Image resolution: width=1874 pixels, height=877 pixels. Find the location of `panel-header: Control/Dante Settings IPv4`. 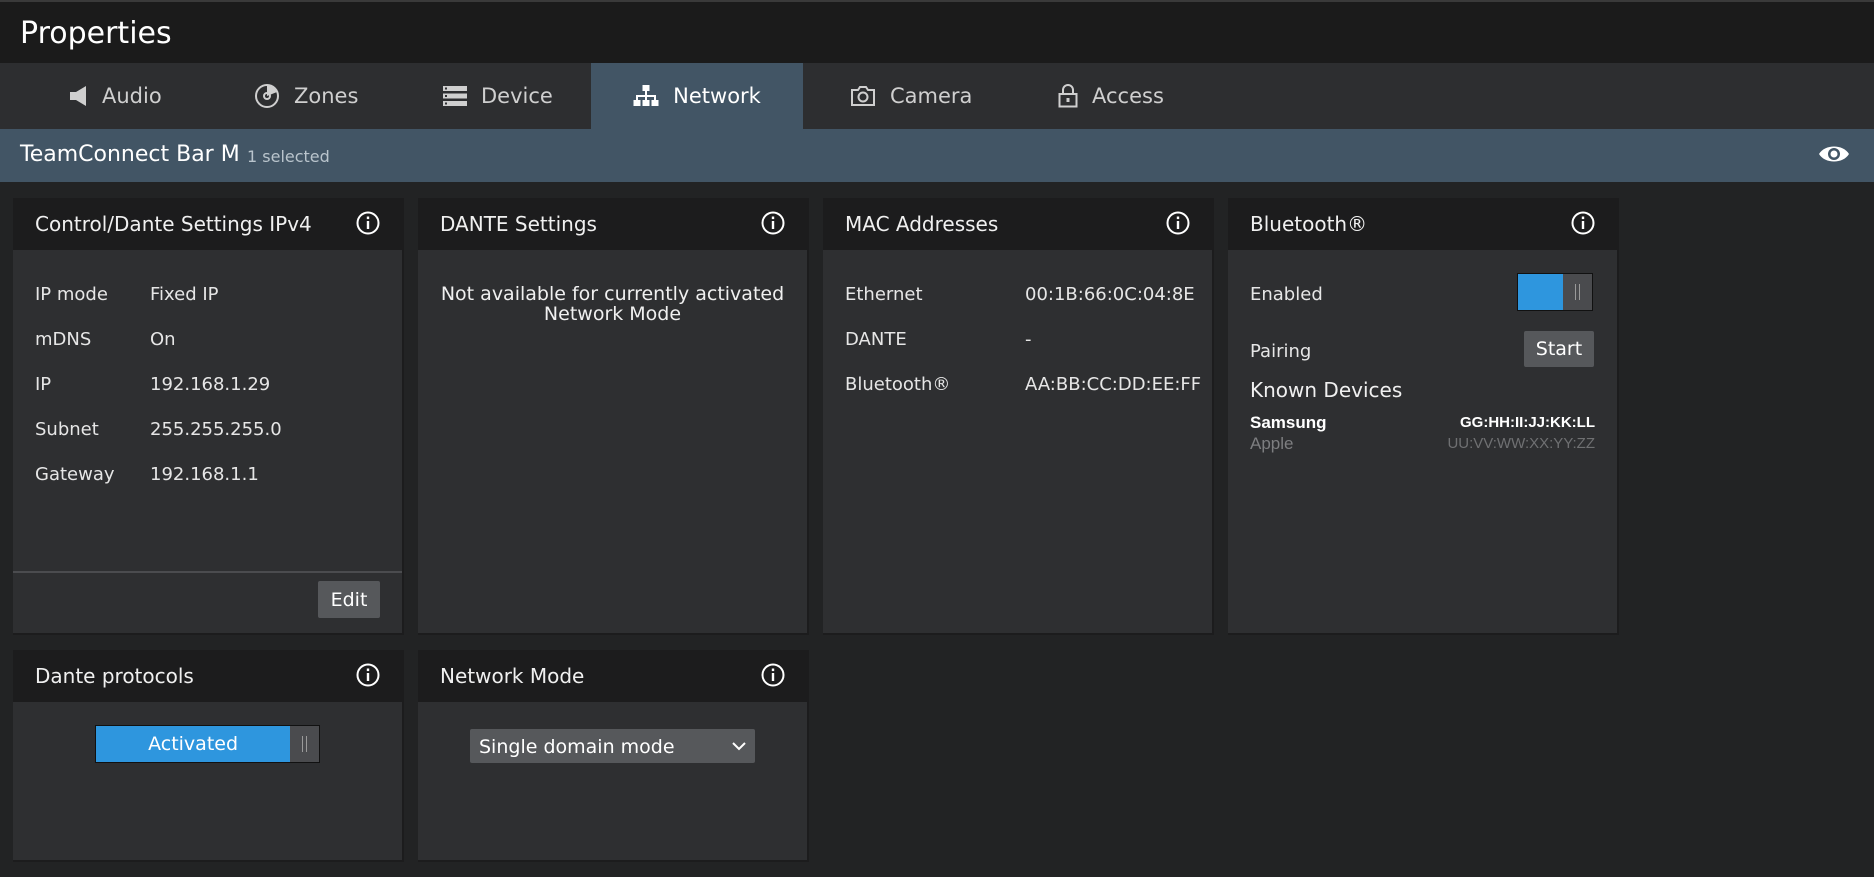

panel-header: Control/Dante Settings IPv4 is located at coordinates (207, 224).